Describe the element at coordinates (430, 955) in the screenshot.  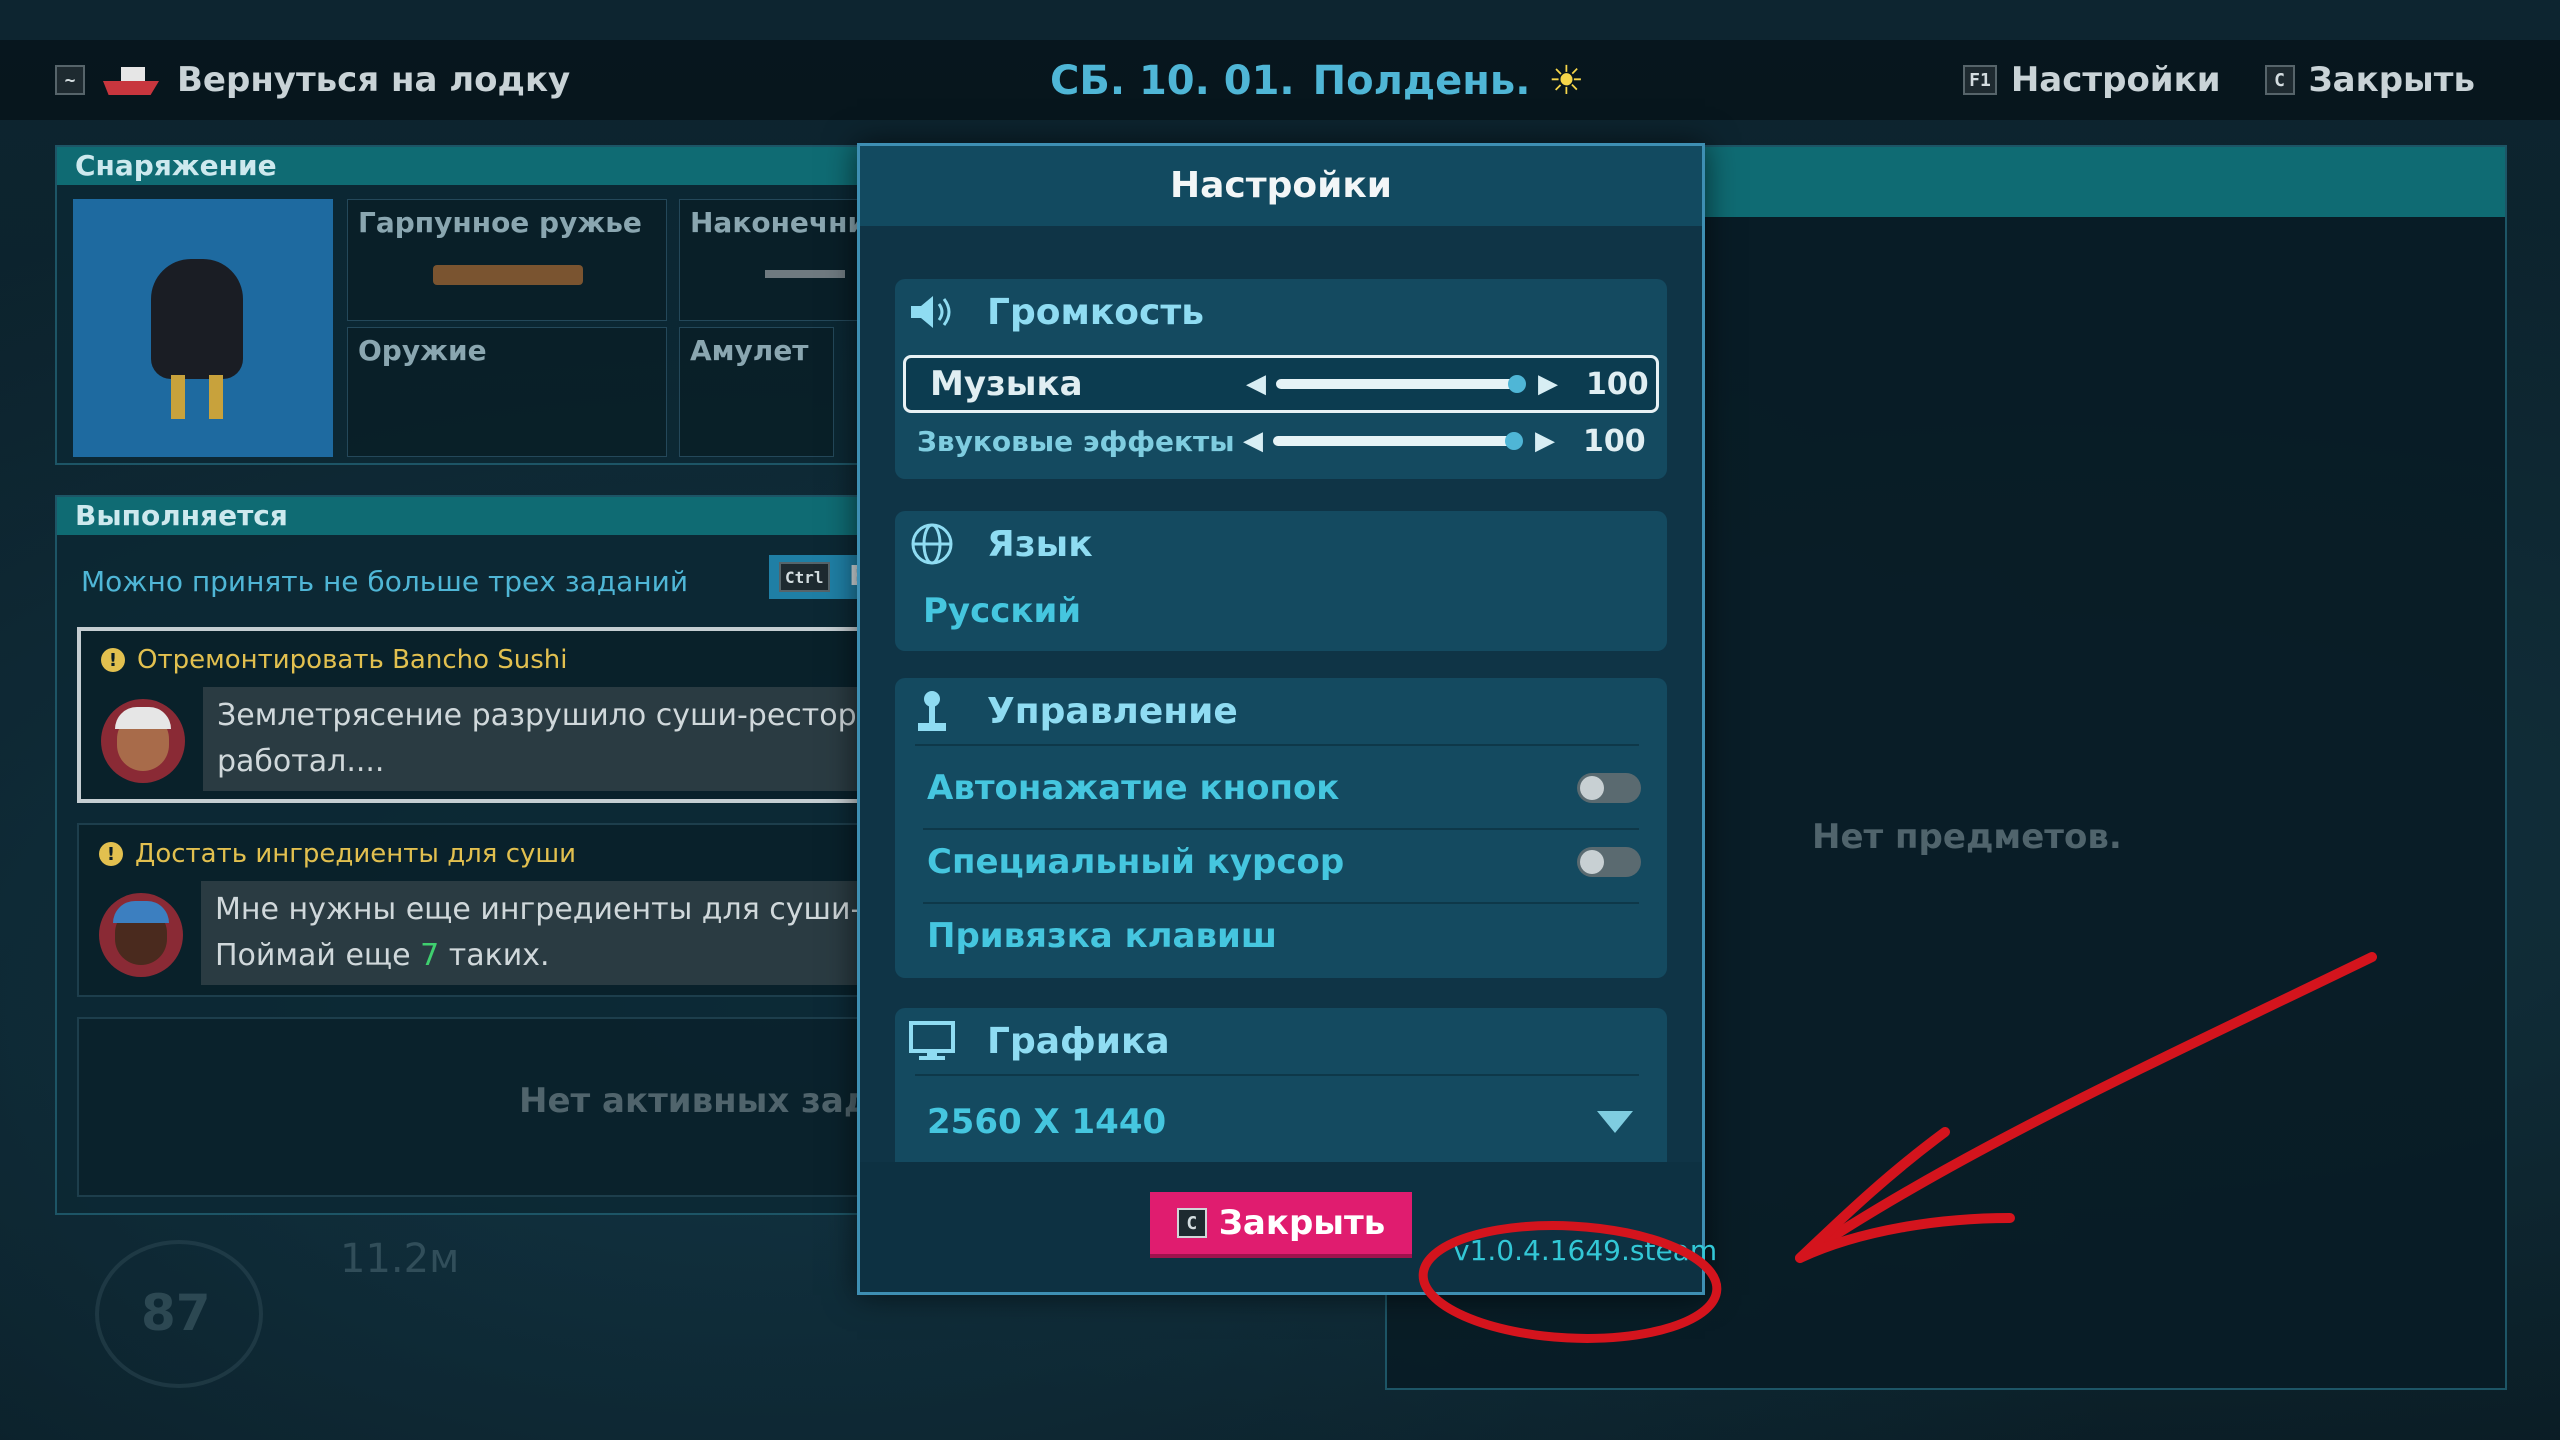
I see `quest-count: 7` at that location.